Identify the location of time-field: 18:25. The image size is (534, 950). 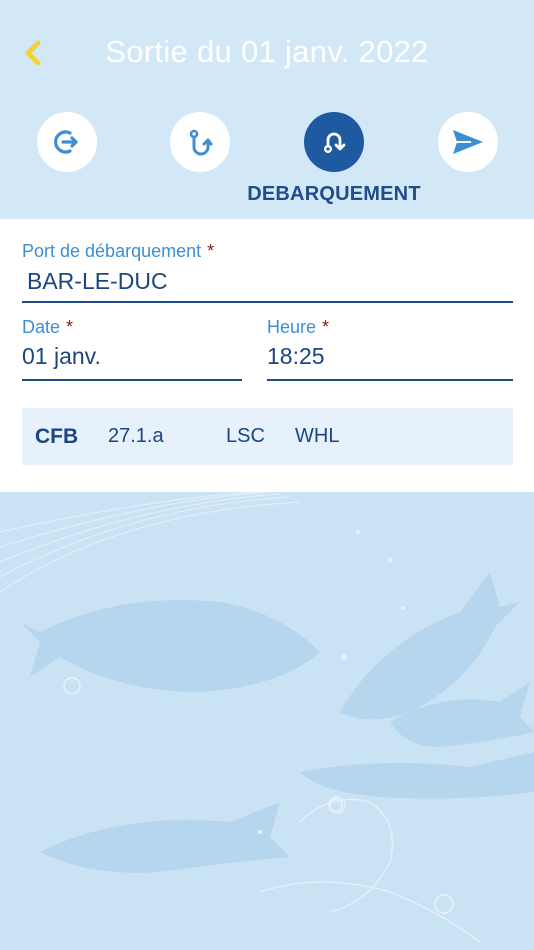
(296, 356).